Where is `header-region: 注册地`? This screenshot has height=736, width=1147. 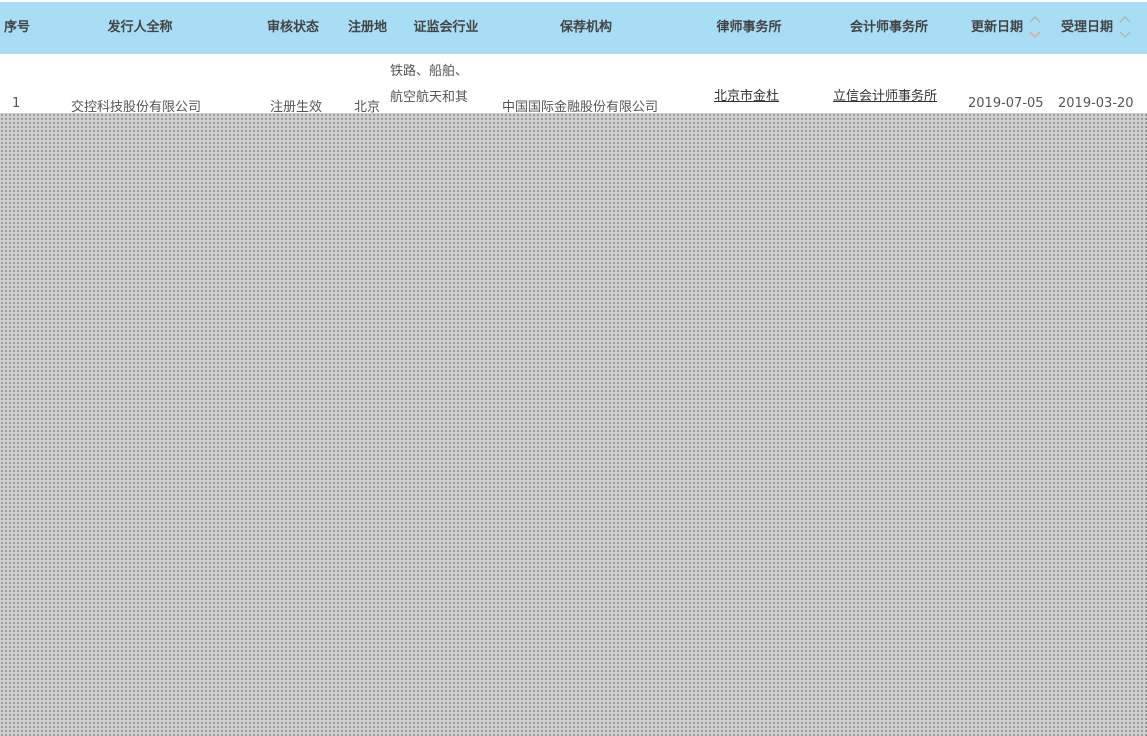
header-region: 注册地 is located at coordinates (367, 27).